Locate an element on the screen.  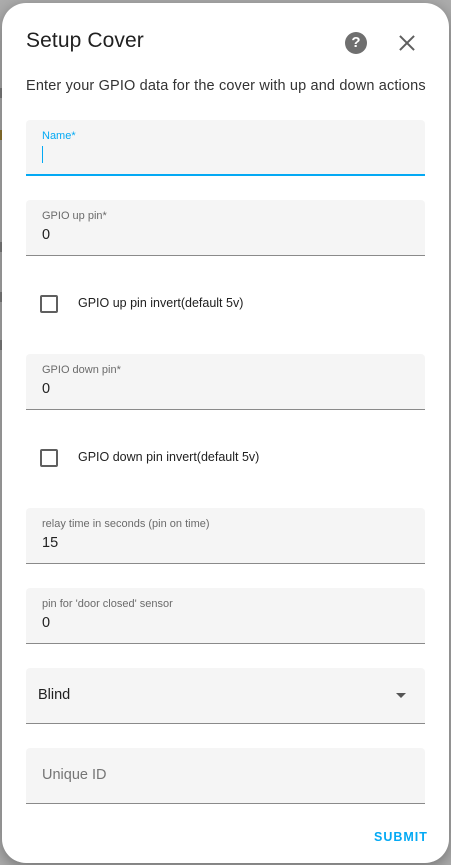
device-class-selected: Blind is located at coordinates (54, 695).